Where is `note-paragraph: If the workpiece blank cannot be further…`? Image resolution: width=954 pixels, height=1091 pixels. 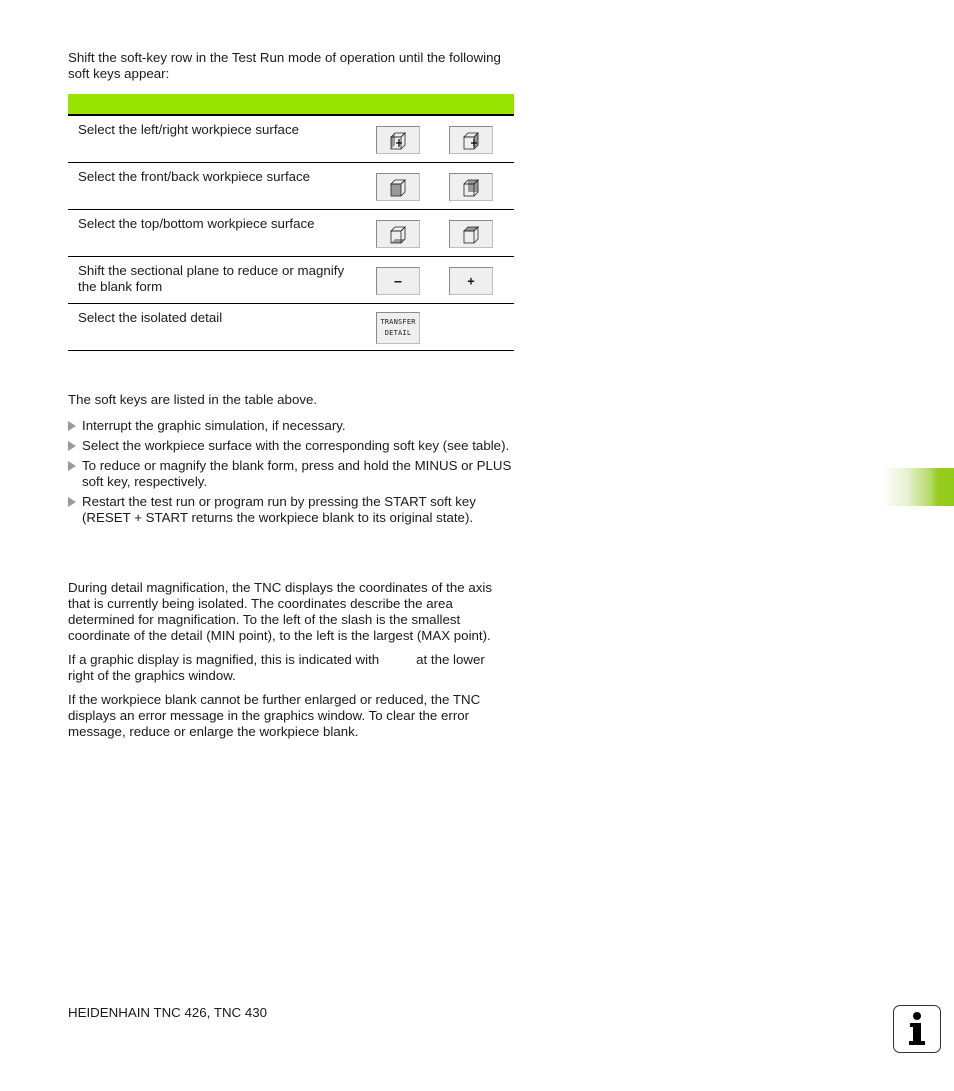 note-paragraph: If the workpiece blank cannot be further… is located at coordinates (274, 715).